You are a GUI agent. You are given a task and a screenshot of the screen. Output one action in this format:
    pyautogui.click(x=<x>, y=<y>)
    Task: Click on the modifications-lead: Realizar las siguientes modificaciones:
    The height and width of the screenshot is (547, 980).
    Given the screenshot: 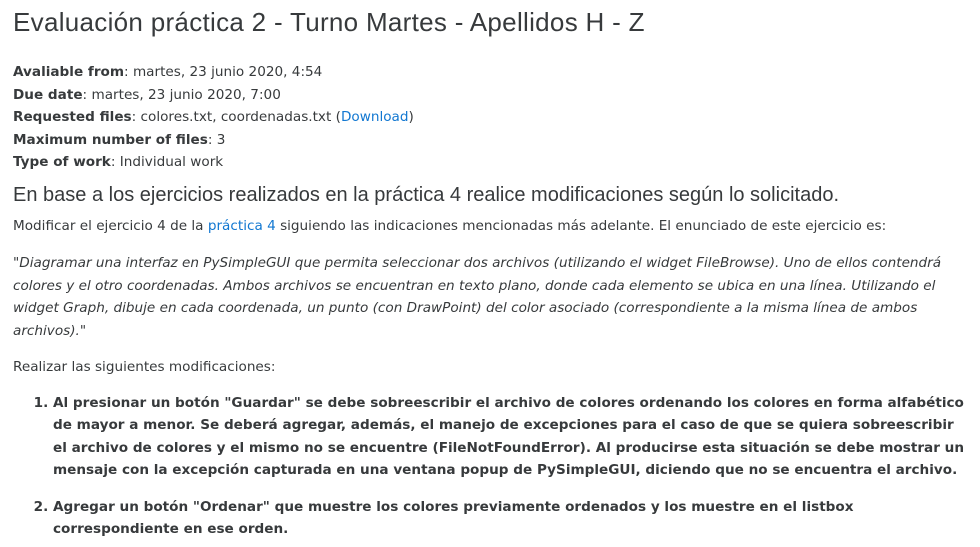 What is the action you would take?
    pyautogui.click(x=144, y=367)
    